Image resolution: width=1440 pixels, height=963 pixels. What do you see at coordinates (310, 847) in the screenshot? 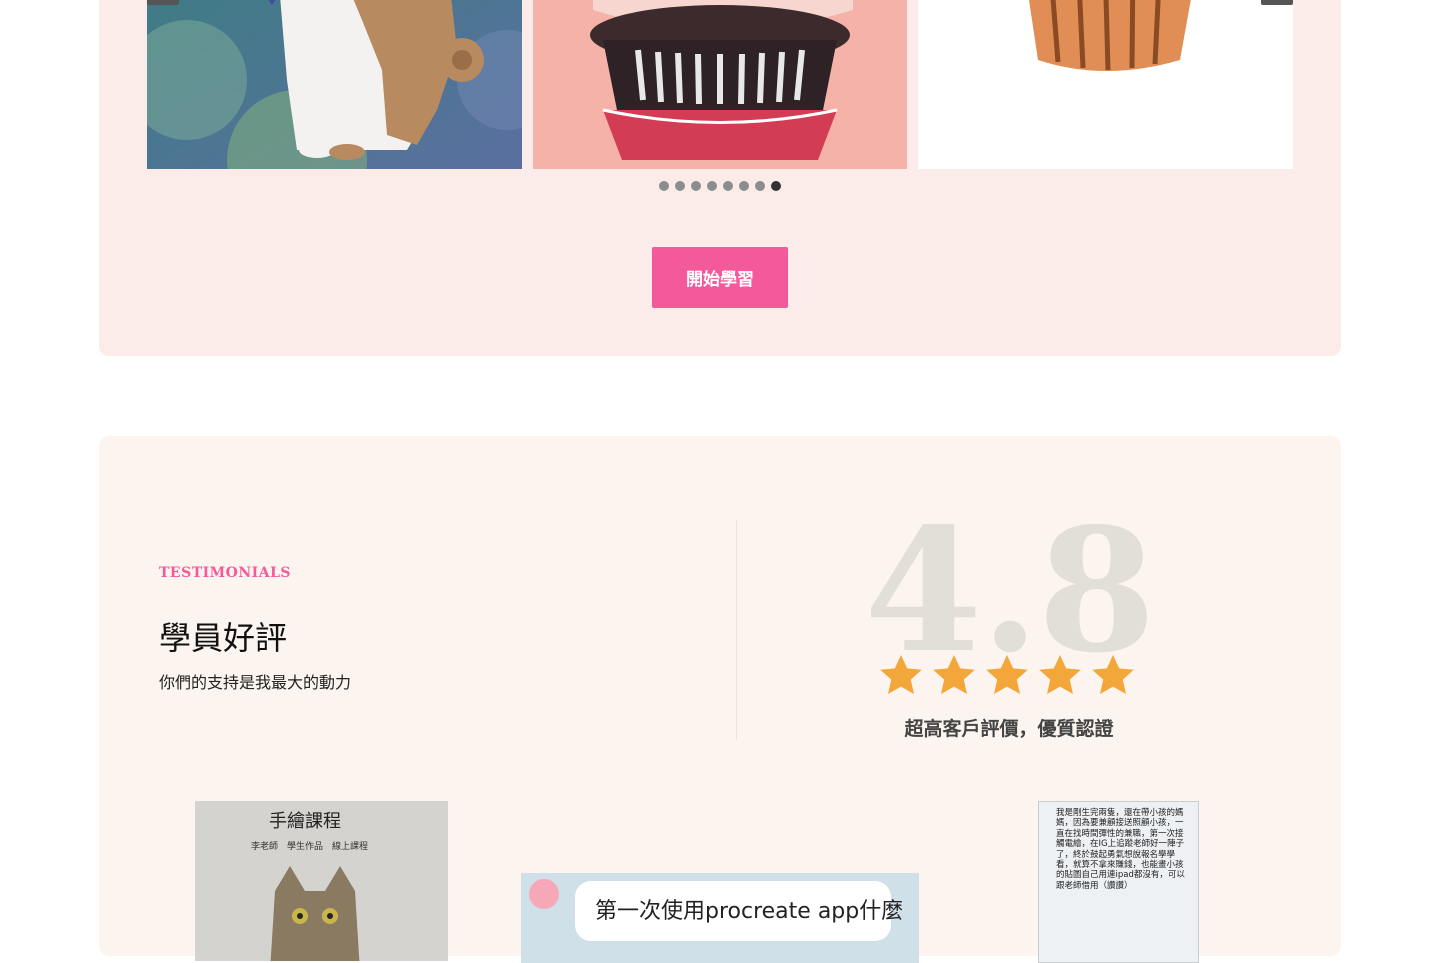
I see `review-labels: 李老師 學生作品 線上課程` at bounding box center [310, 847].